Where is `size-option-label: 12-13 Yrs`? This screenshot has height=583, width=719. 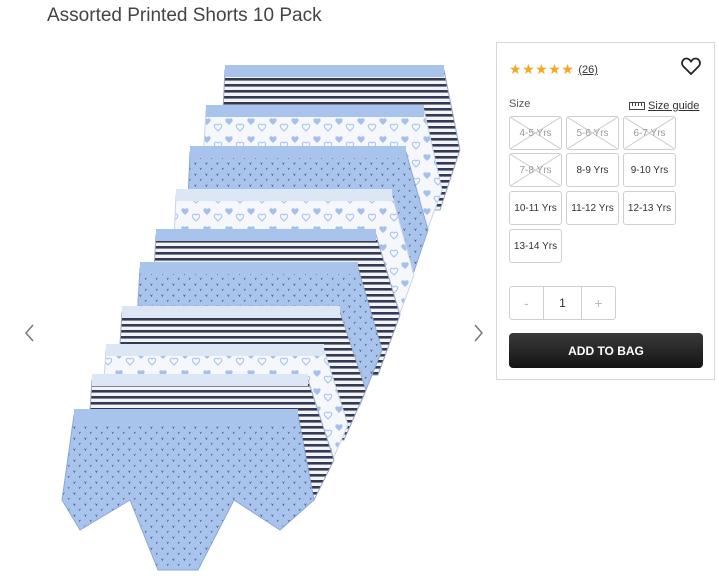 size-option-label: 12-13 Yrs is located at coordinates (649, 208).